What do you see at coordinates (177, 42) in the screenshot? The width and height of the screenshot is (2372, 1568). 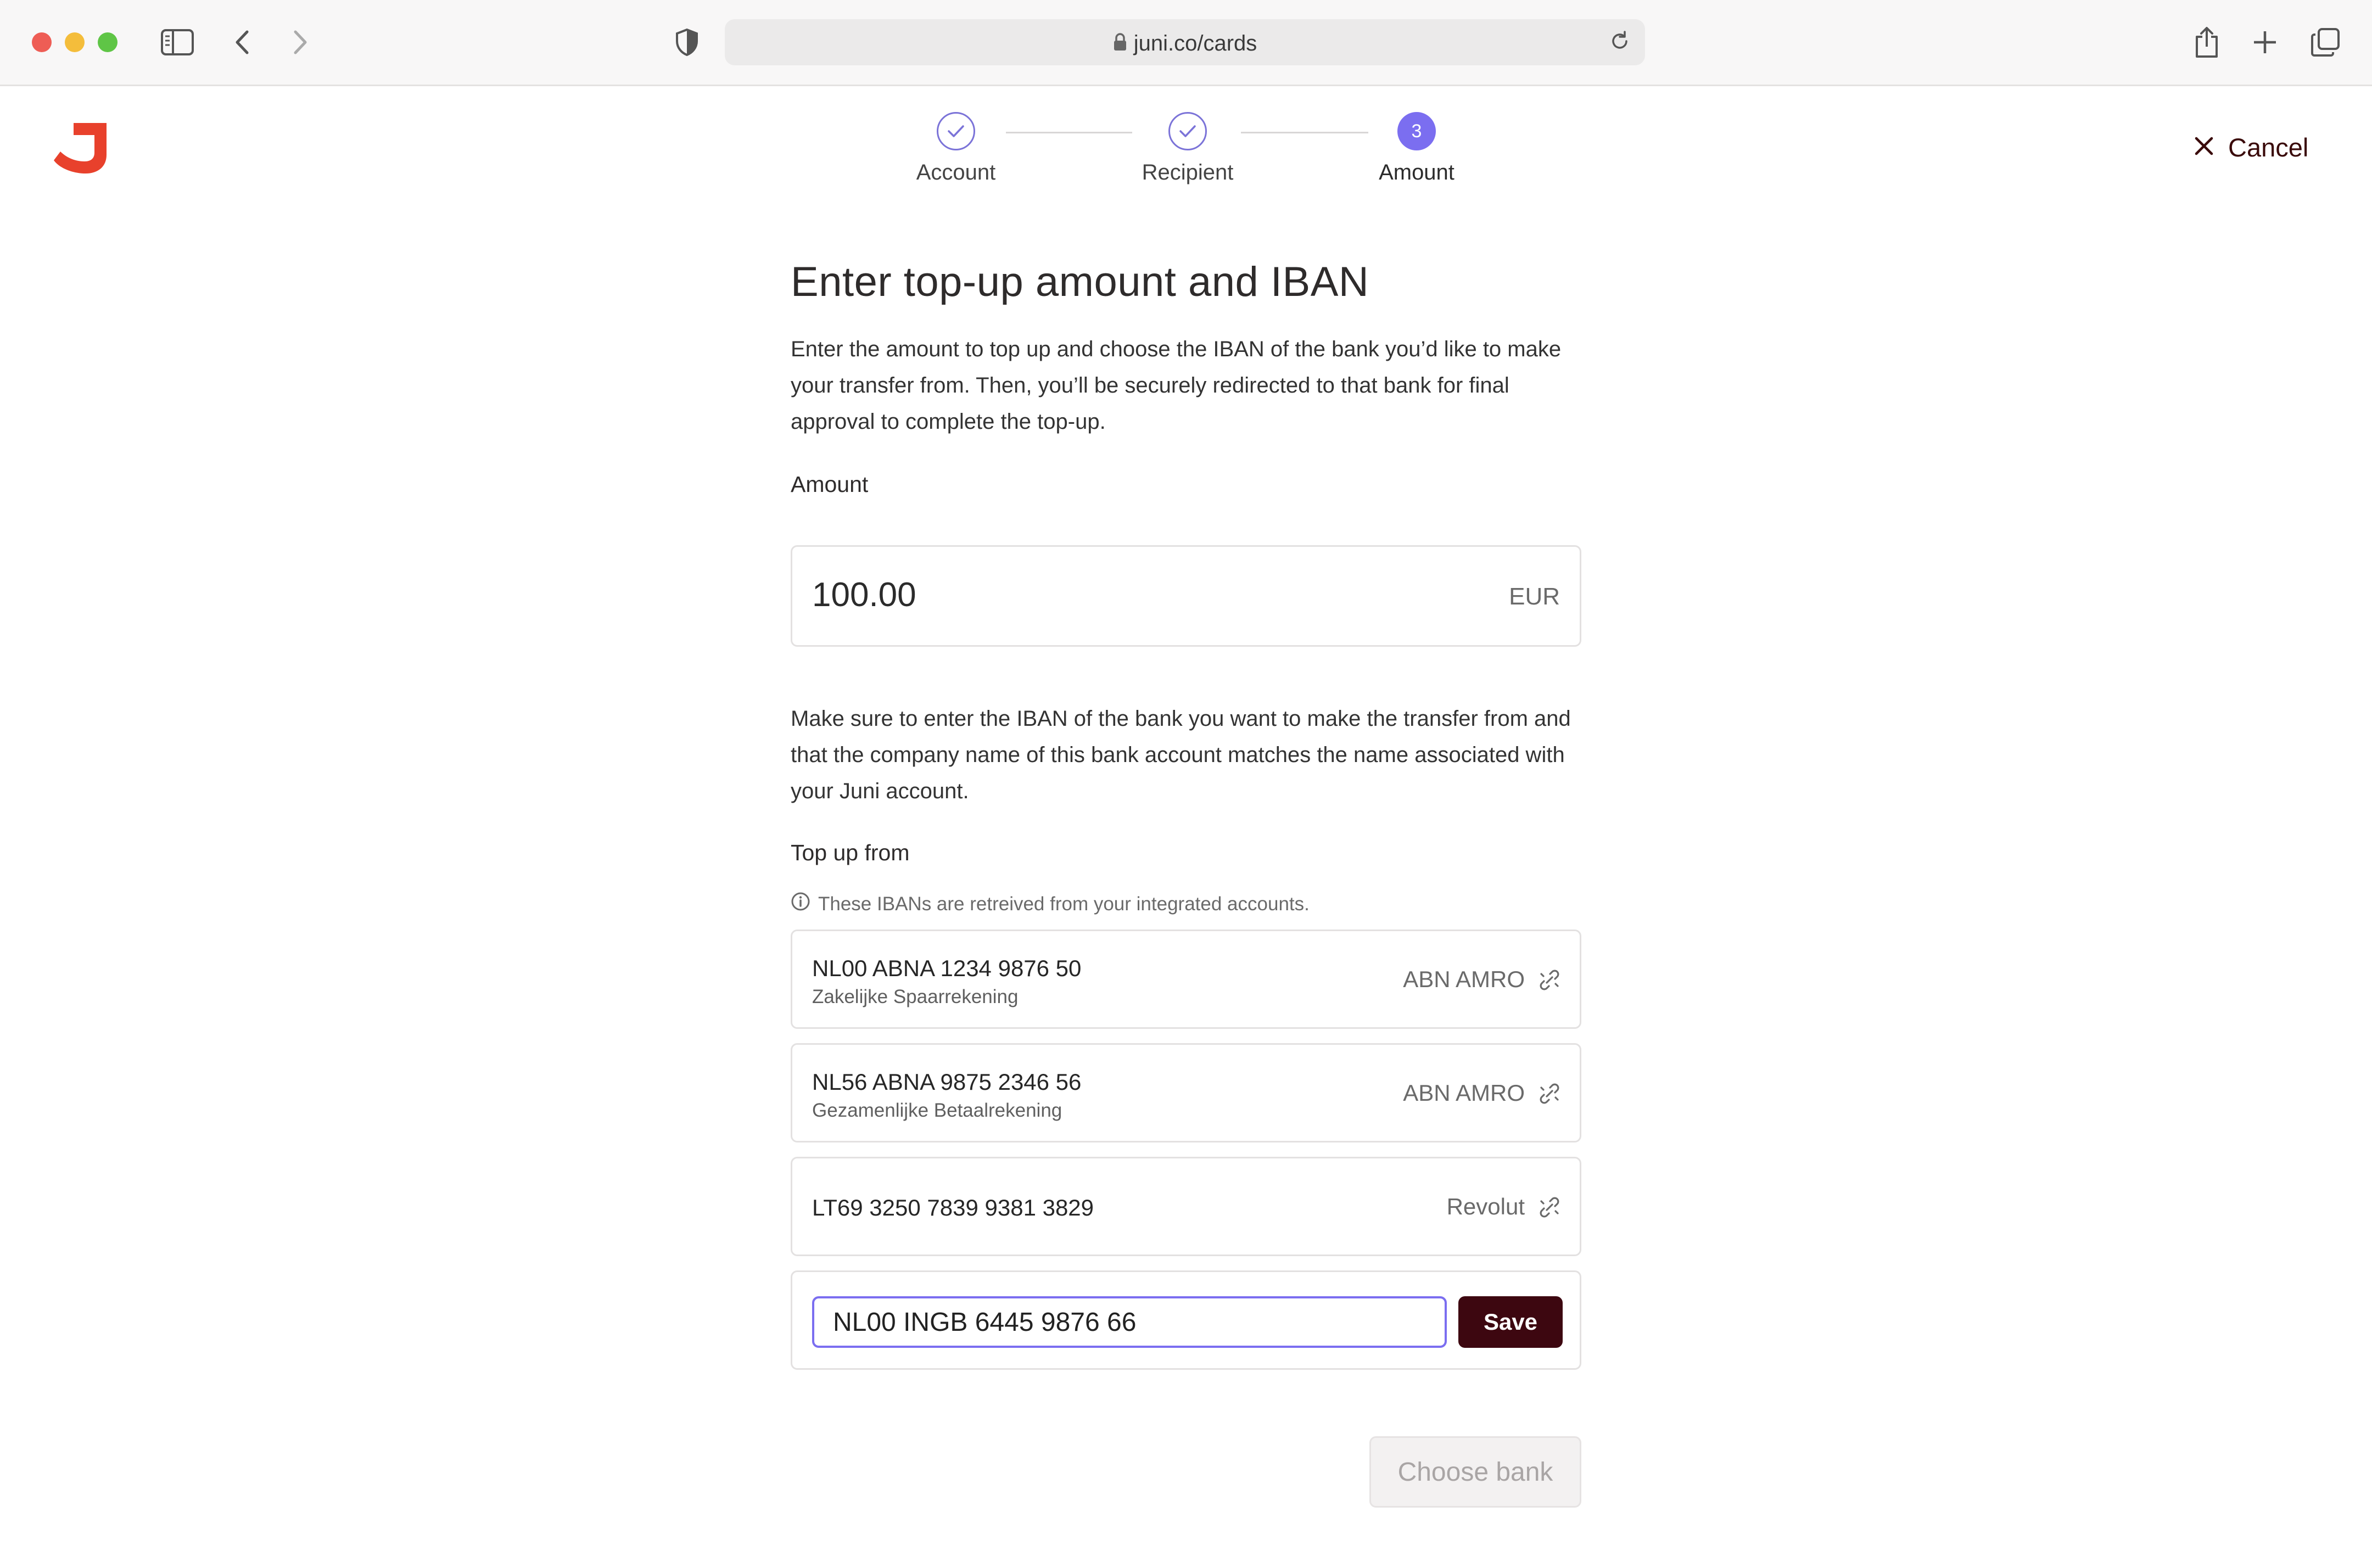 I see `sidebar-toggle-icon` at bounding box center [177, 42].